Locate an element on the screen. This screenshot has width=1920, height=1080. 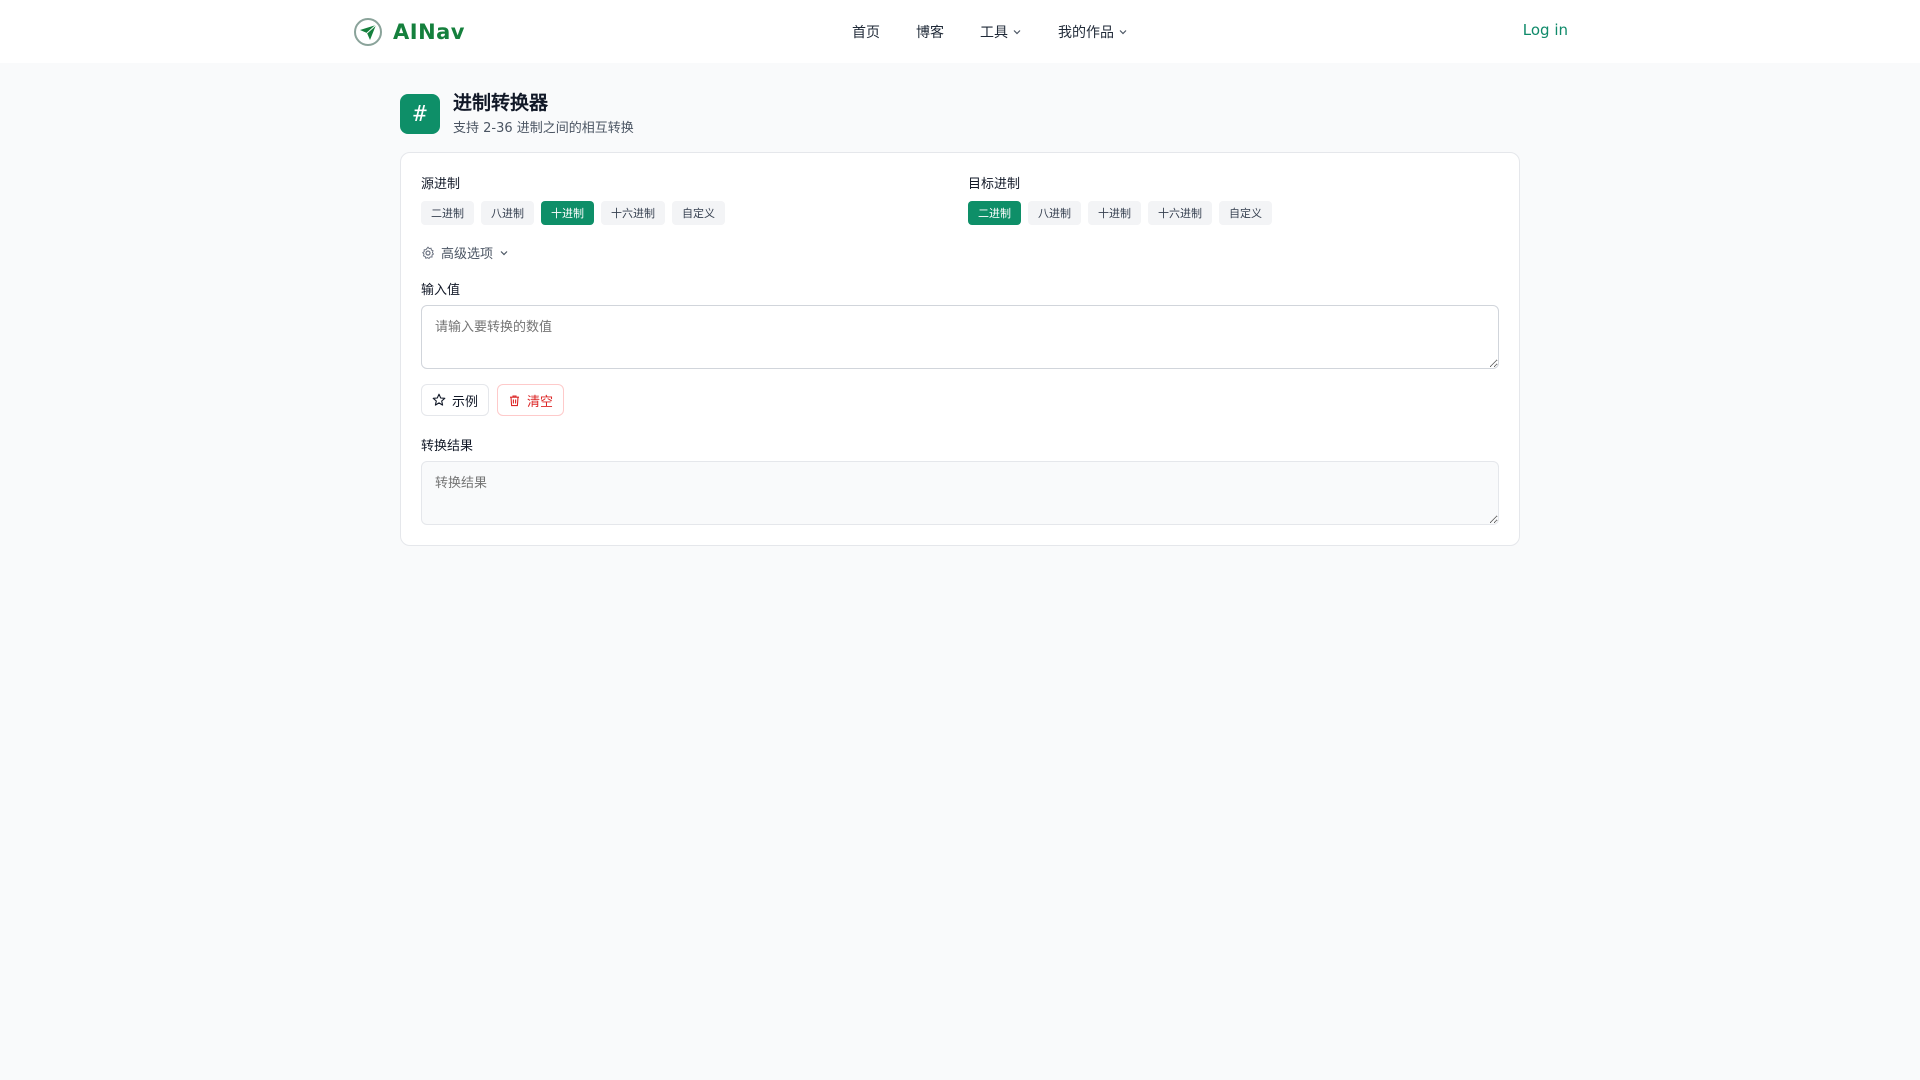
nav-item-tools: 工具 is located at coordinates (1001, 32).